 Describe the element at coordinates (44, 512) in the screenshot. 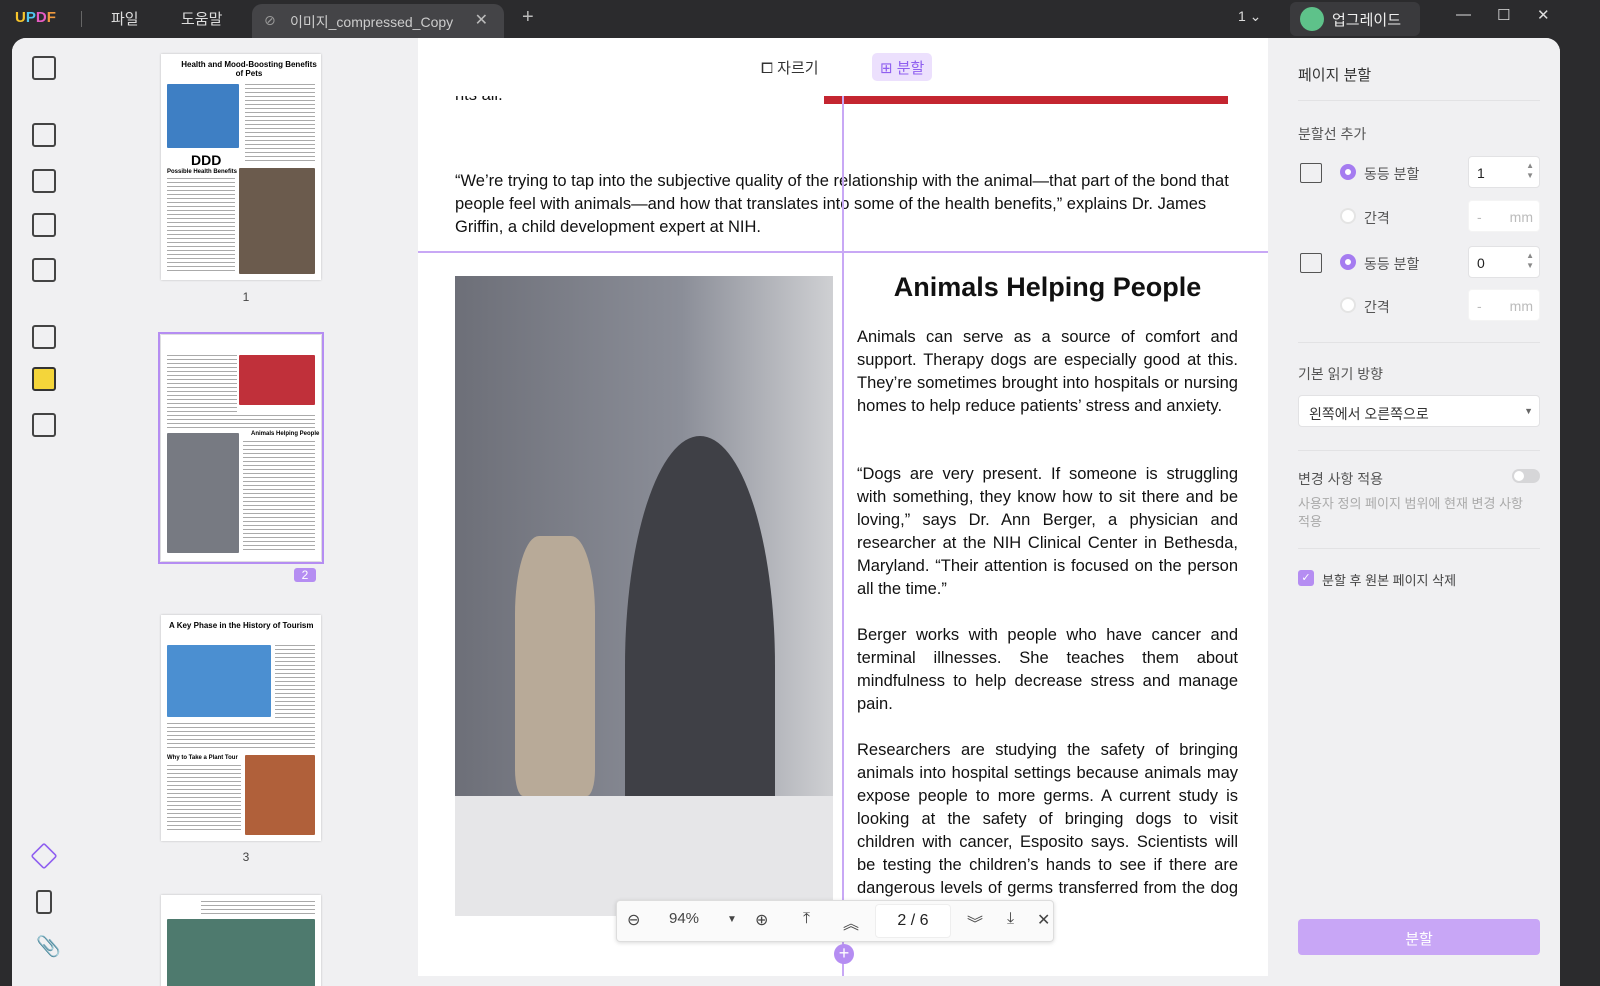

I see `left-toolbar: 📎` at that location.